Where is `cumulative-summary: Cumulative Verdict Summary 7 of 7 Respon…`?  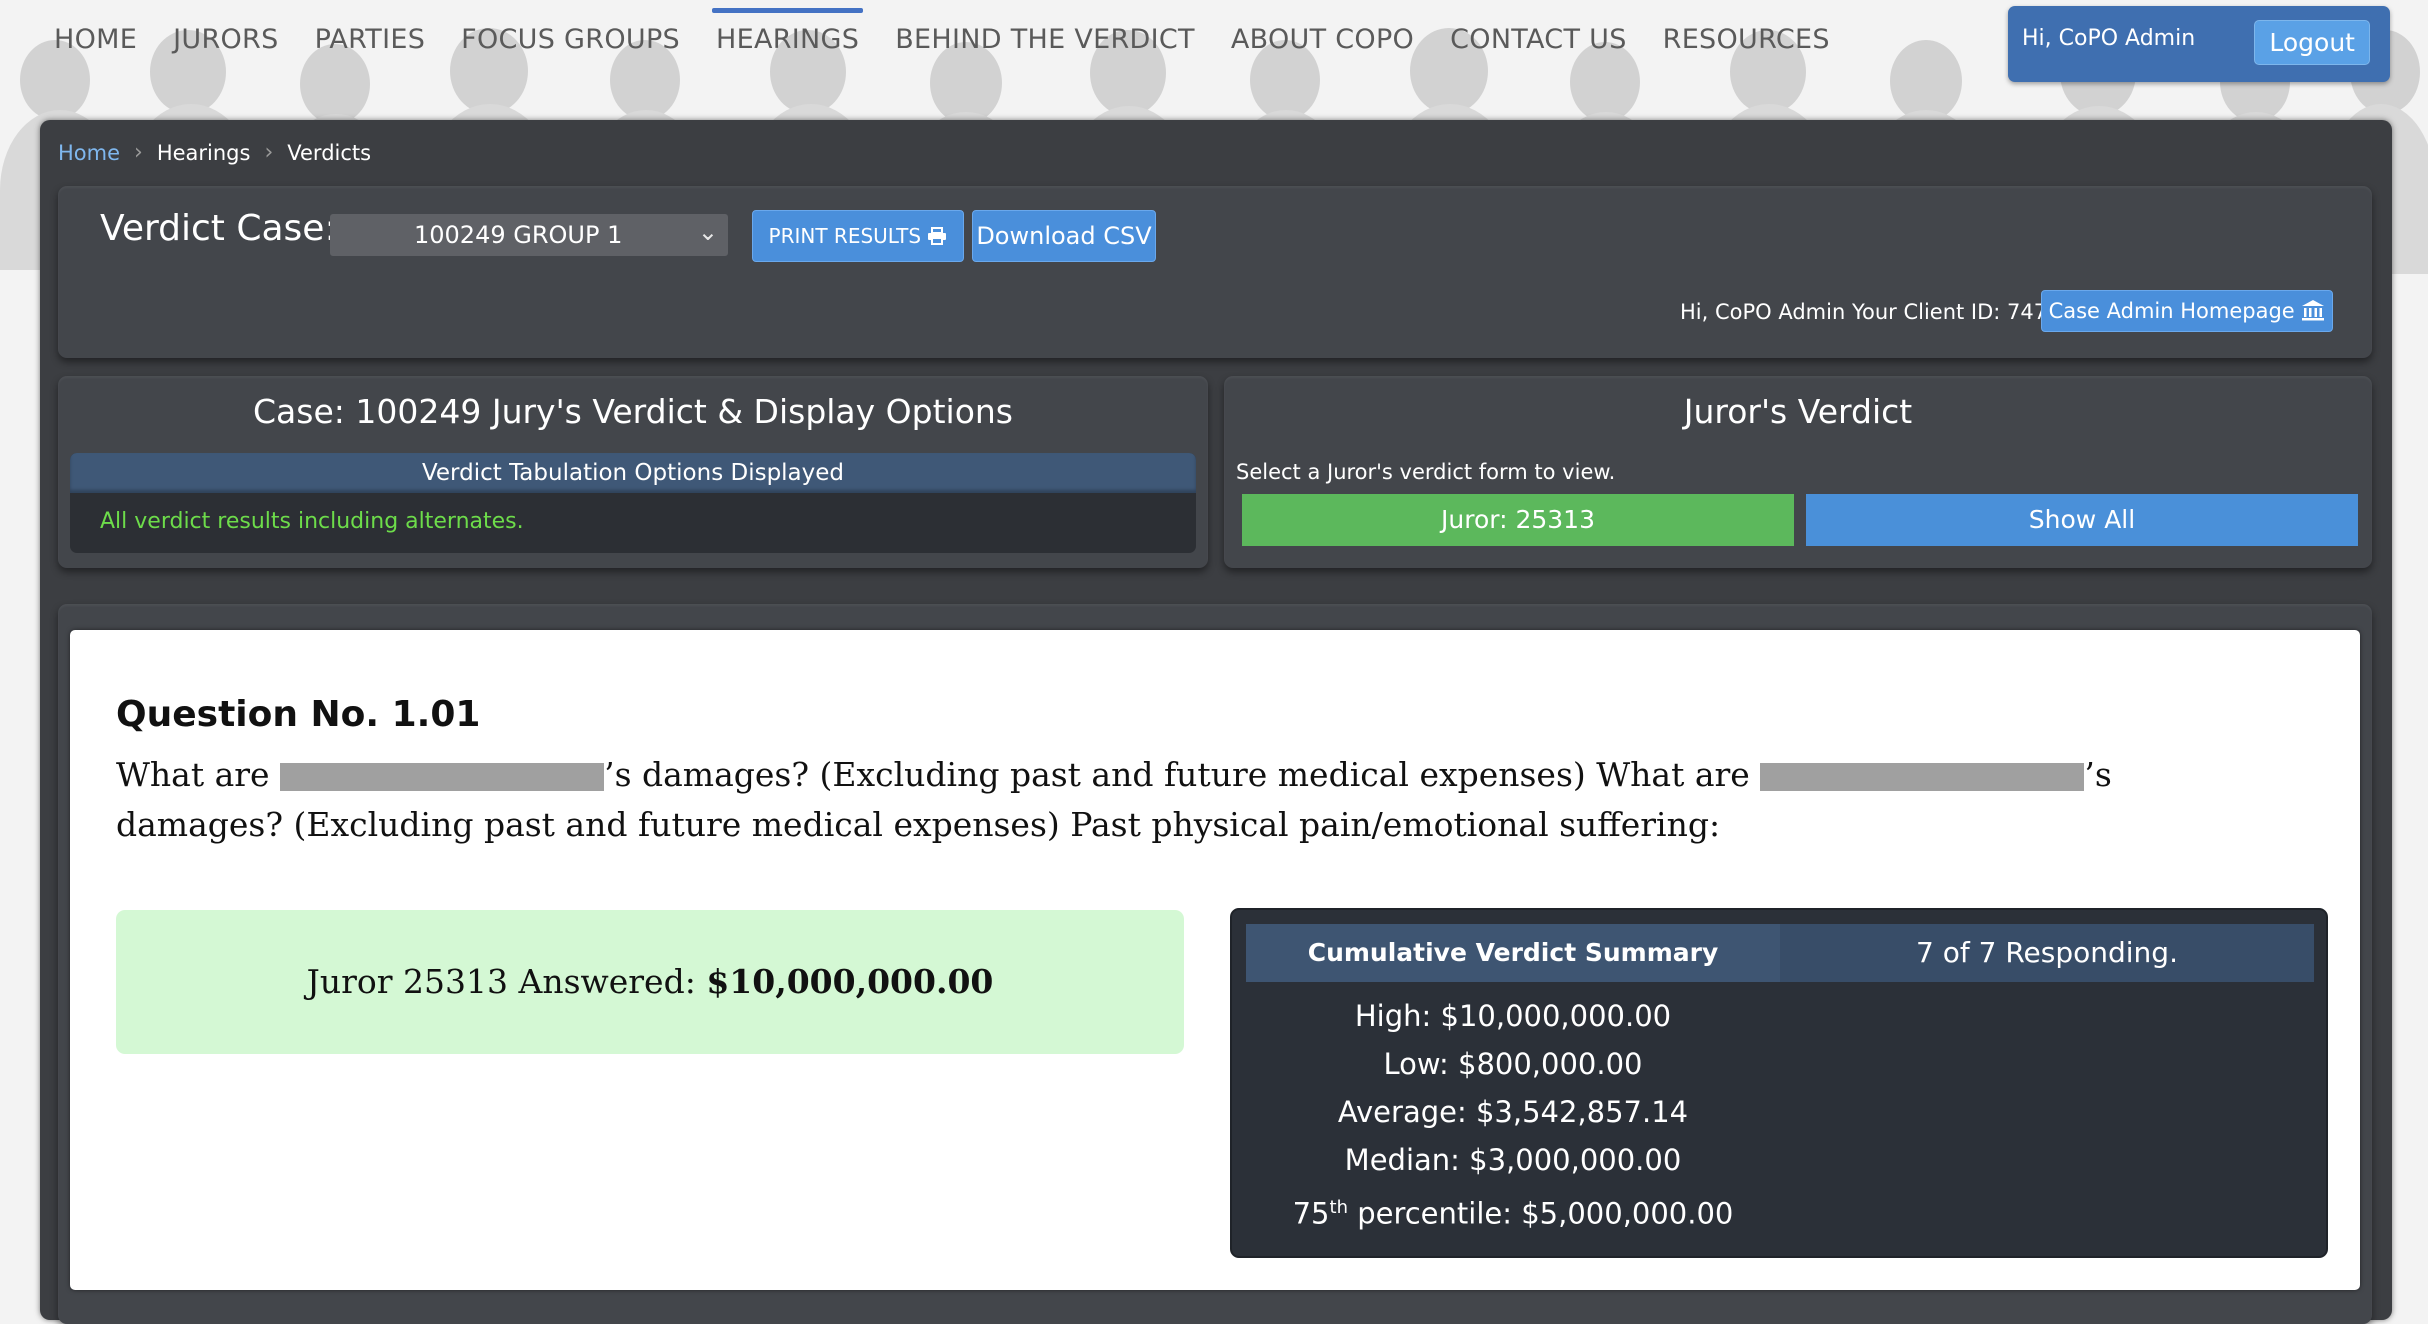
cumulative-summary: Cumulative Verdict Summary 7 of 7 Respon… is located at coordinates (1779, 1083).